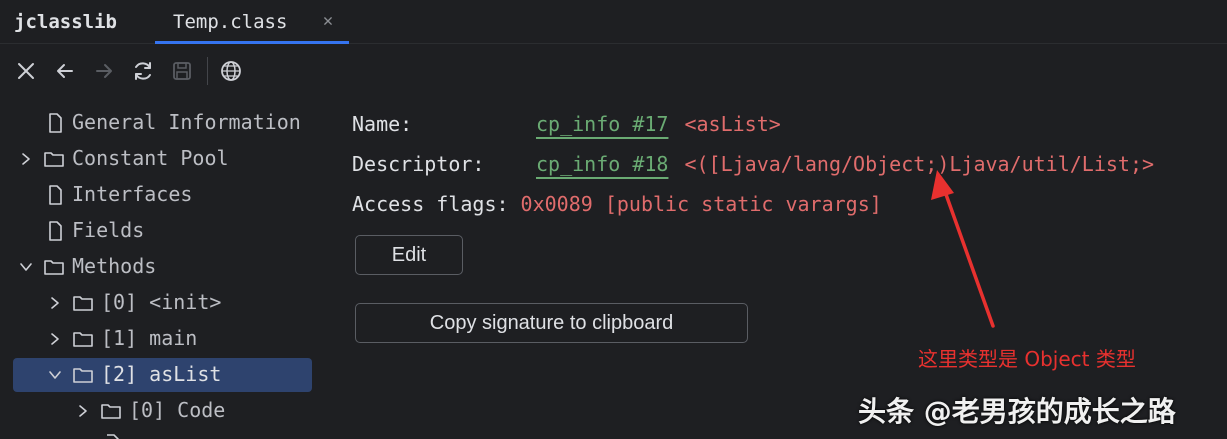  What do you see at coordinates (186, 122) in the screenshot?
I see `tree-item-label: General Information` at bounding box center [186, 122].